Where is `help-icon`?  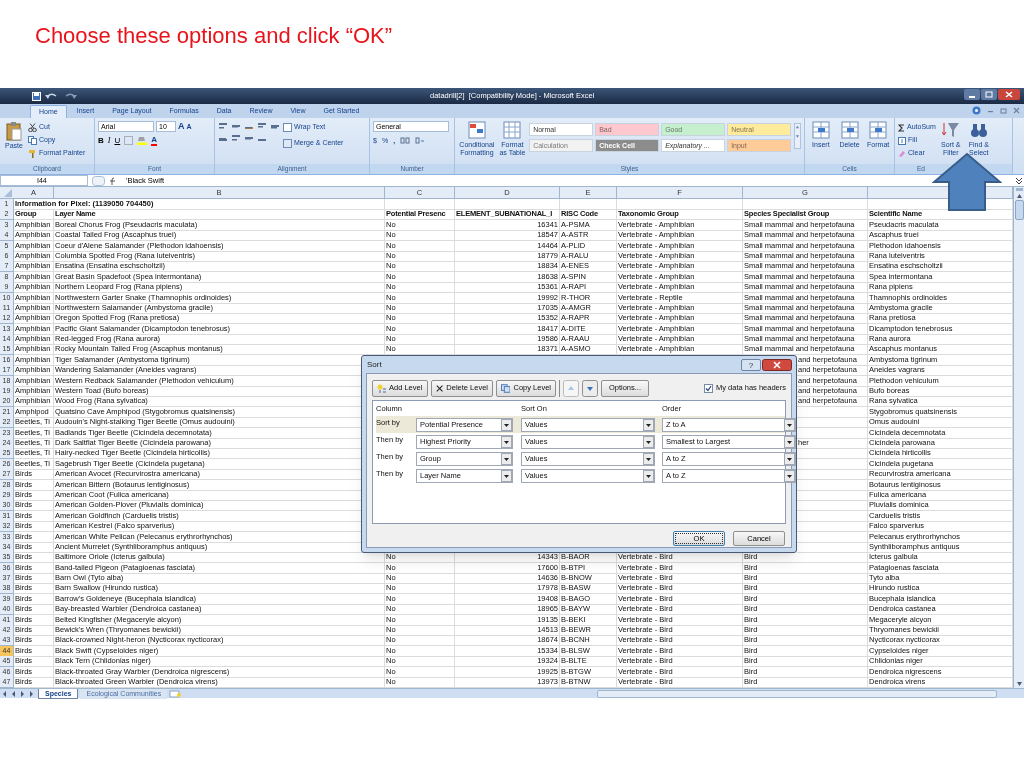
help-icon is located at coordinates (976, 110).